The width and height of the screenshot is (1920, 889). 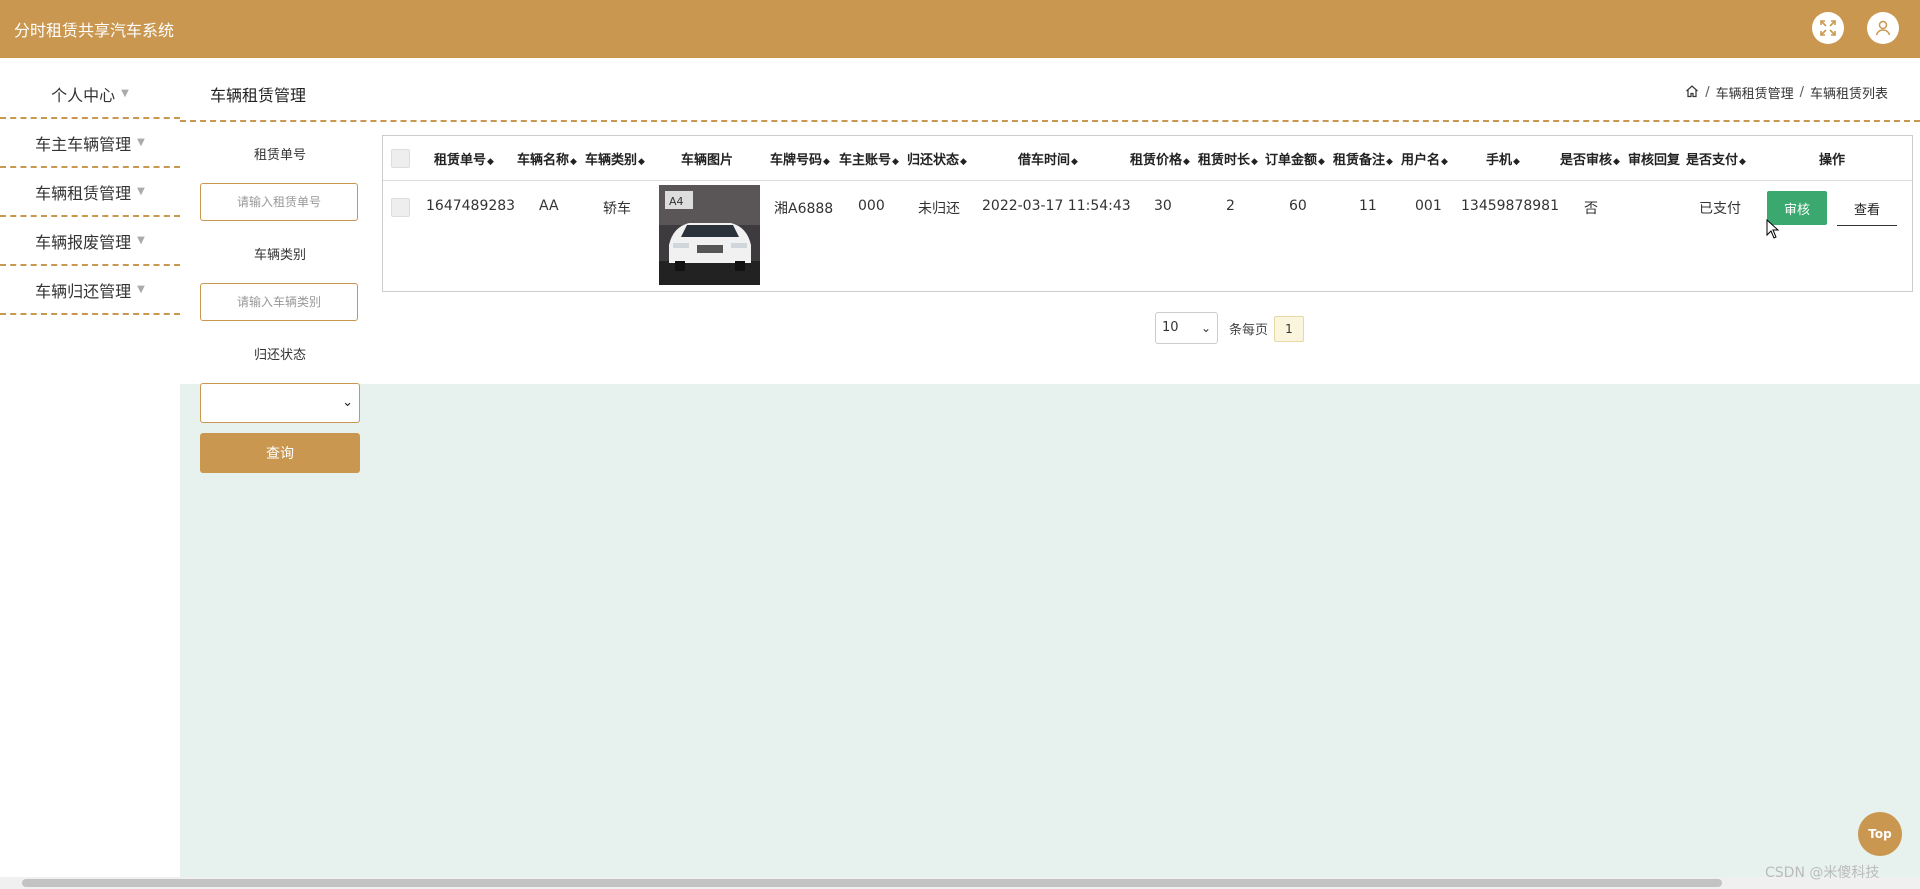 I want to click on page-size-select: 10 ⌄, so click(x=1186, y=328).